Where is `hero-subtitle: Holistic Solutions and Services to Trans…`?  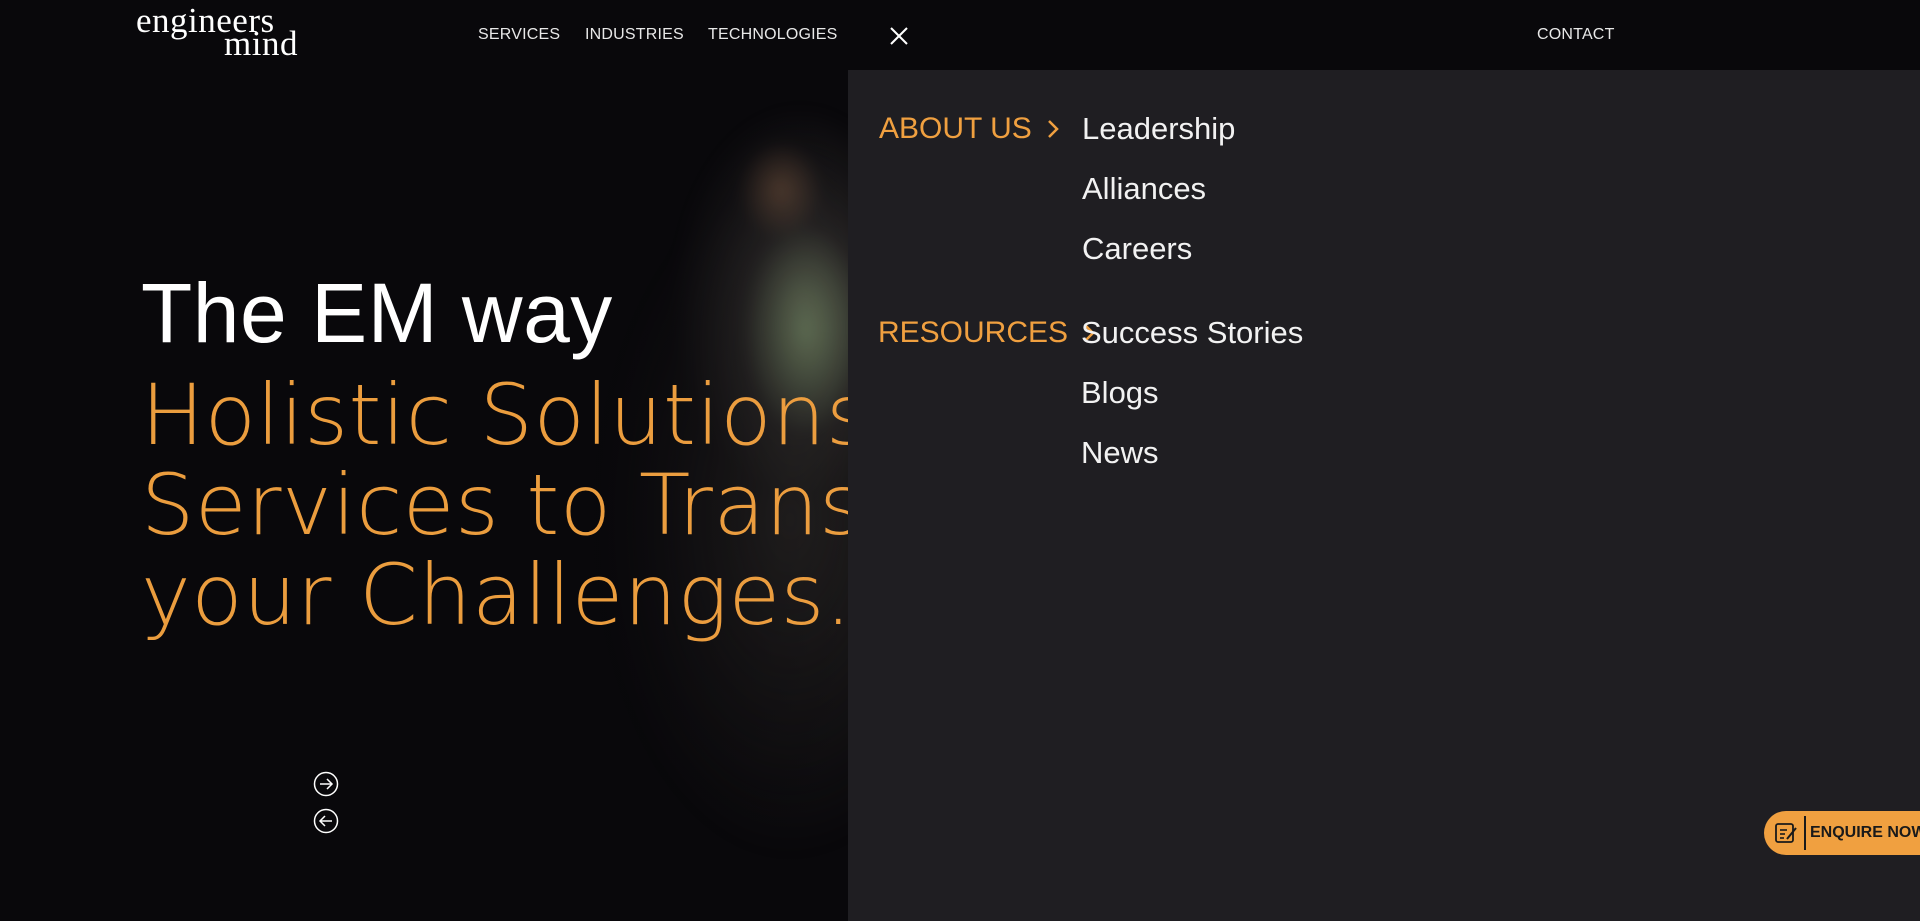 hero-subtitle: Holistic Solutions and Services to Trans… is located at coordinates (494, 510).